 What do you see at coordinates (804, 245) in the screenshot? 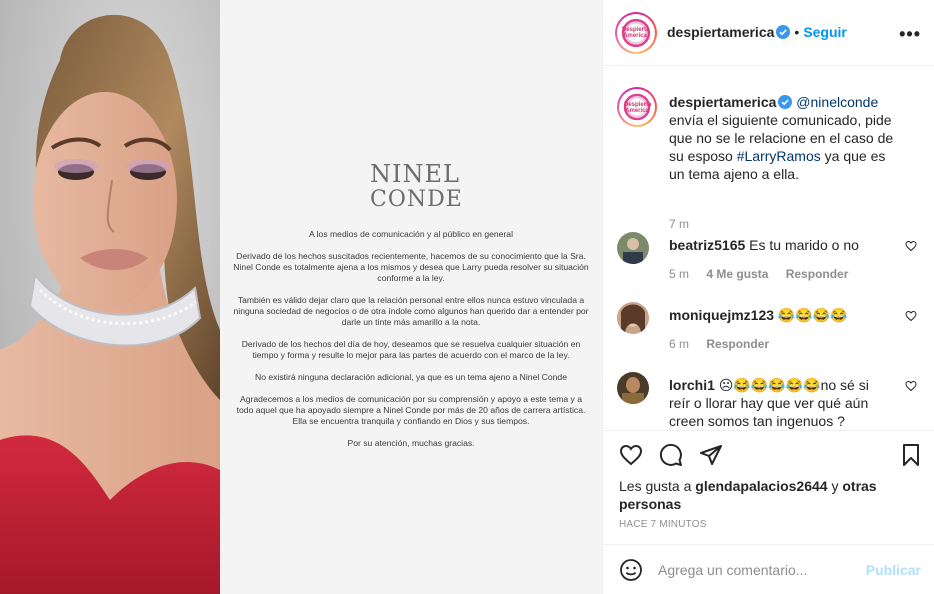
I see `comment-body: Es tu marido o no` at bounding box center [804, 245].